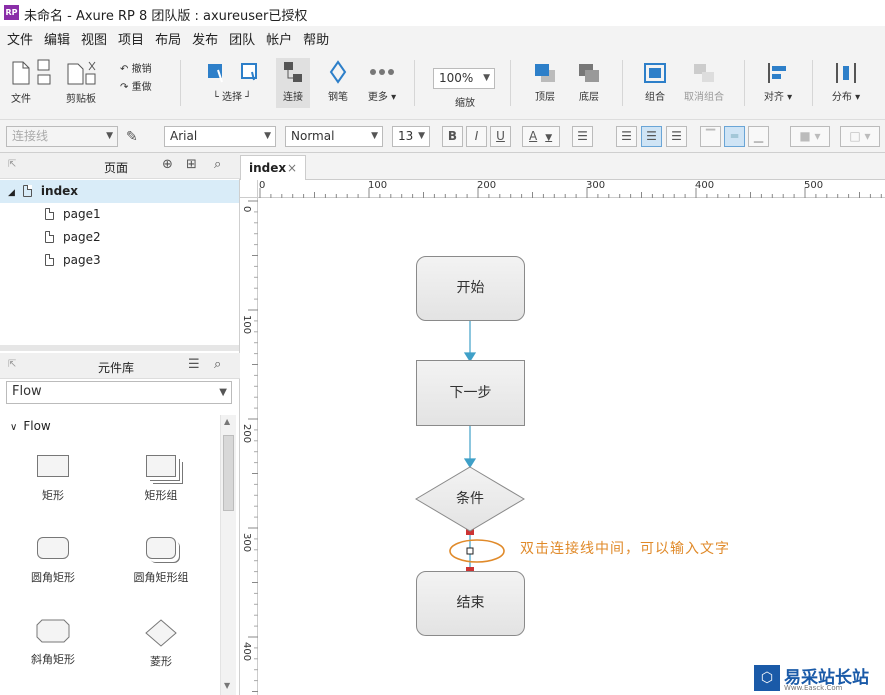 The height and width of the screenshot is (695, 885). I want to click on bring-to-front-button: 顶层, so click(545, 82).